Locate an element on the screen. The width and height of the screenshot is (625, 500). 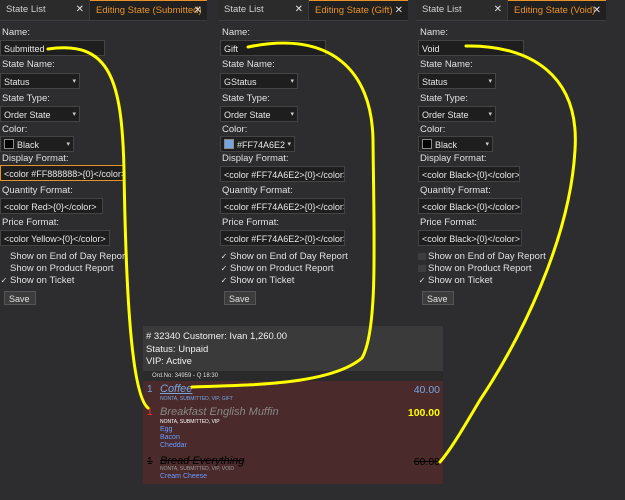
display-format-field: <color #FF74A6E2>{0}</color> is located at coordinates (282, 174).